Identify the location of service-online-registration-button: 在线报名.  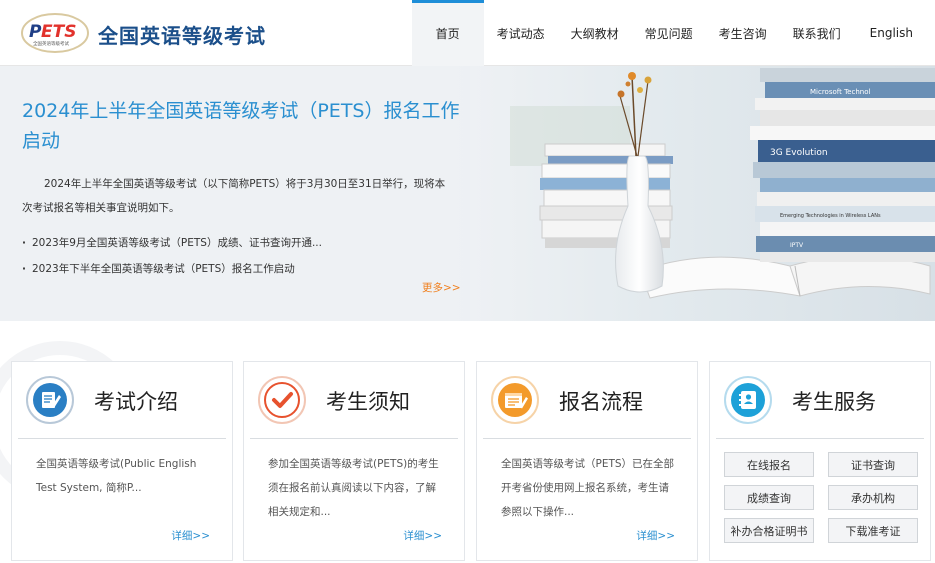
(769, 464).